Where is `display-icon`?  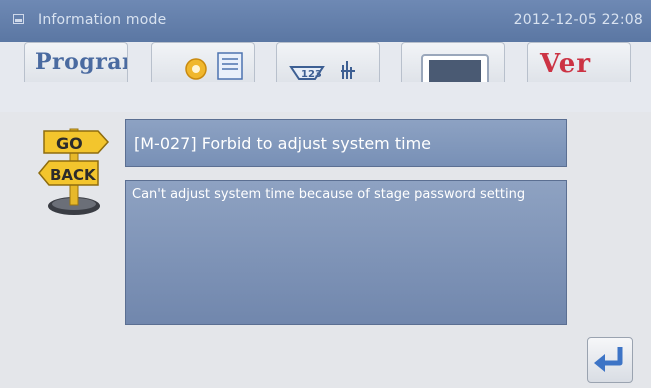 display-icon is located at coordinates (455, 68).